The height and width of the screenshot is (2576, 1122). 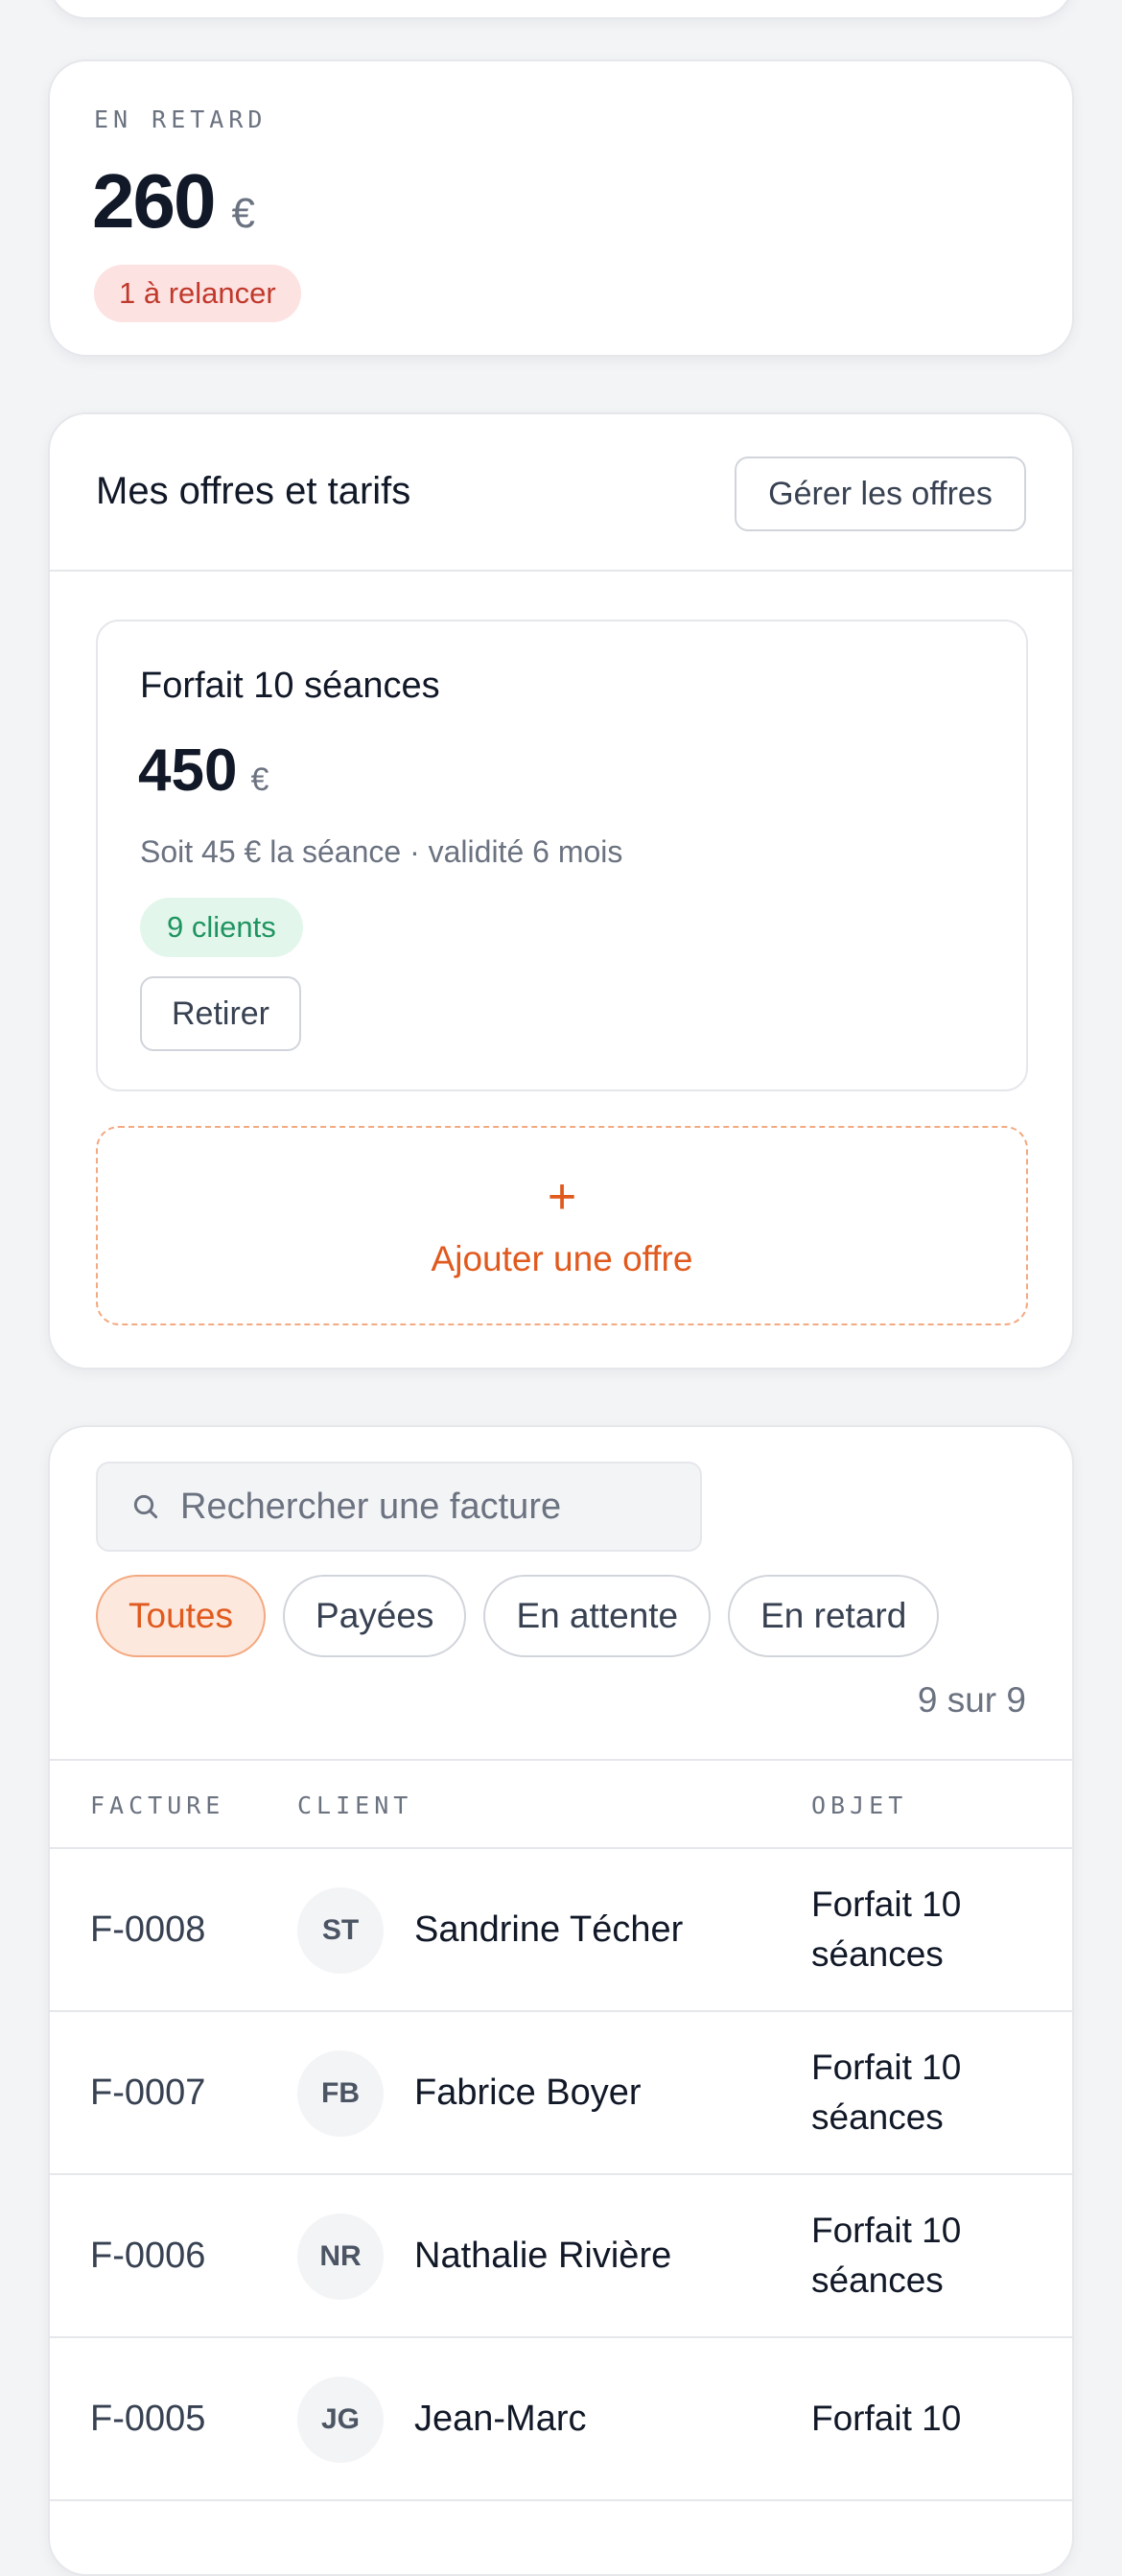 What do you see at coordinates (562, 1225) in the screenshot?
I see `add-offer-button: + Ajouter une offre` at bounding box center [562, 1225].